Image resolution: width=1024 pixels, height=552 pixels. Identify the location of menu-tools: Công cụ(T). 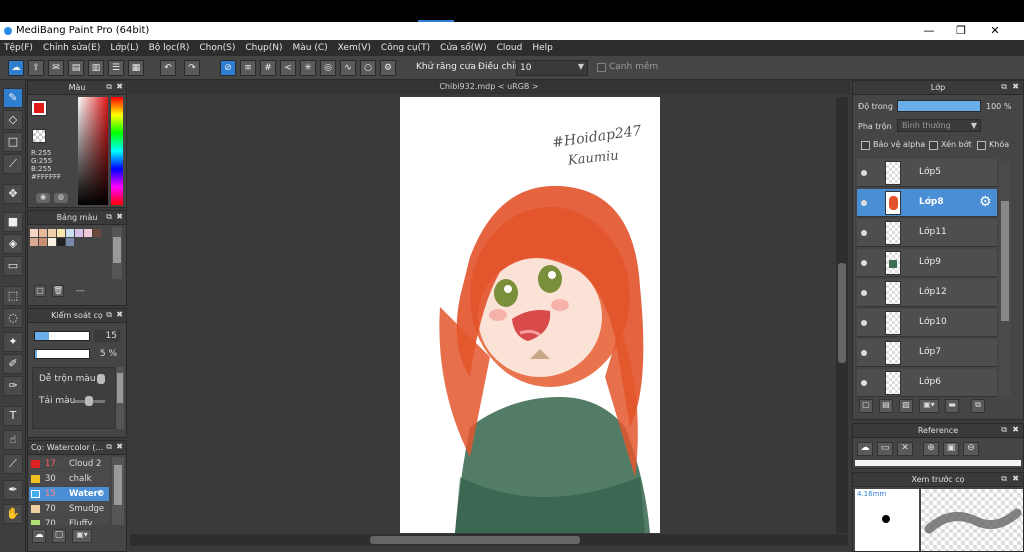
(405, 48).